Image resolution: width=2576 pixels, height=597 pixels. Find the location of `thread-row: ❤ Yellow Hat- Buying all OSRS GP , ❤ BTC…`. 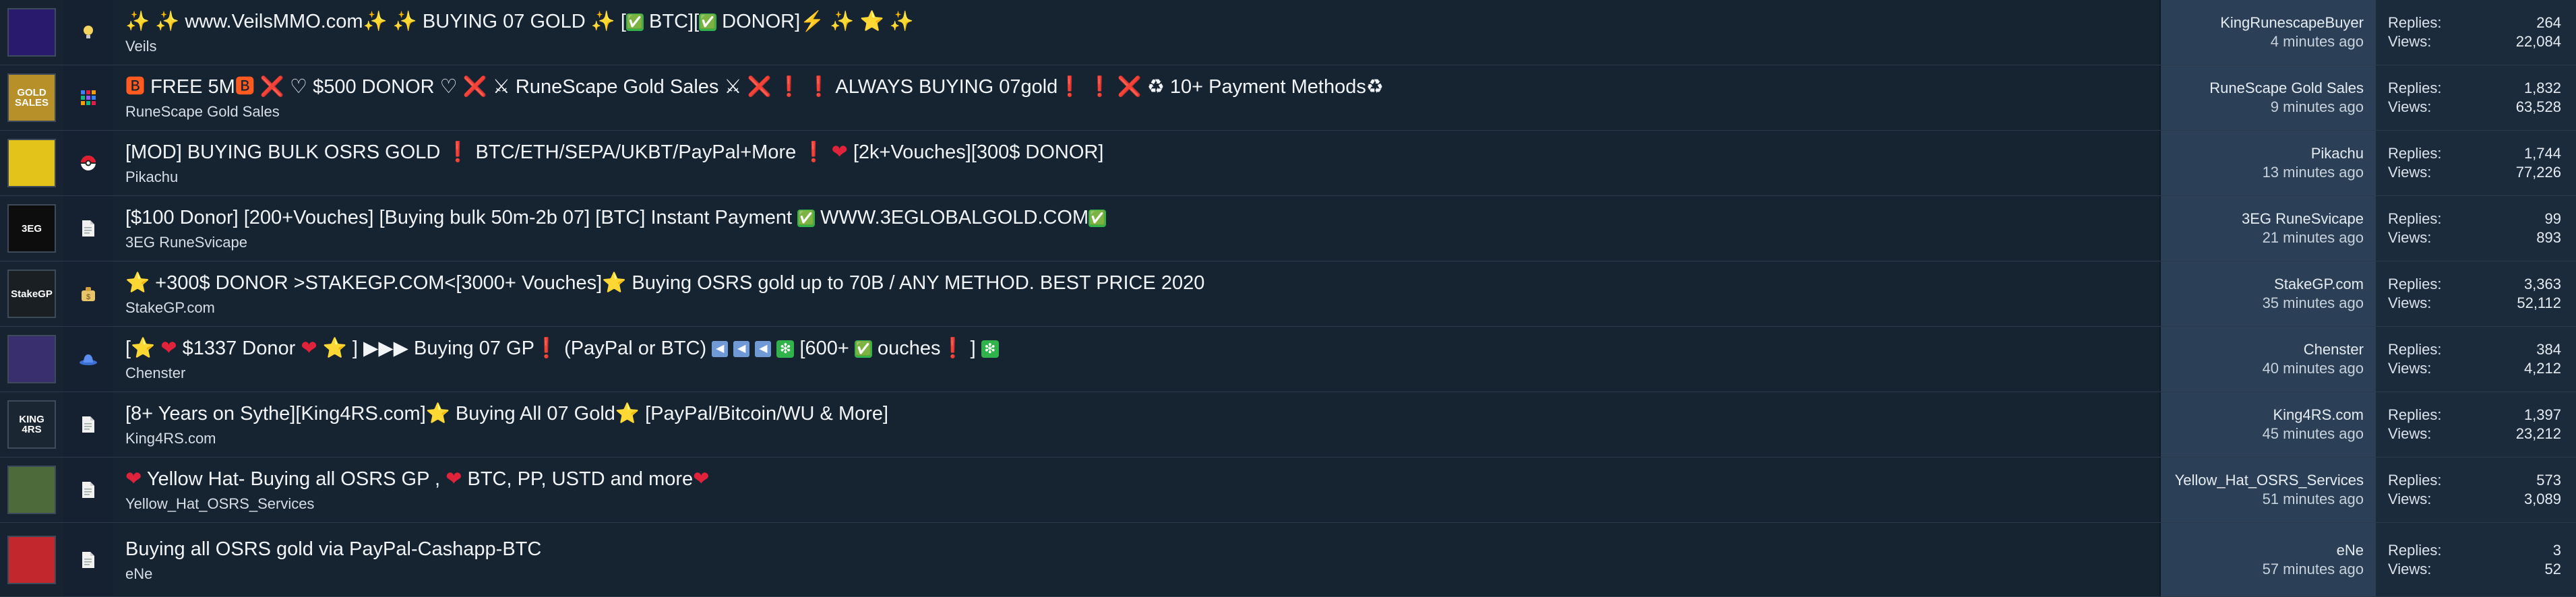

thread-row: ❤ Yellow Hat- Buying all OSRS GP , ❤ BTC… is located at coordinates (1288, 490).